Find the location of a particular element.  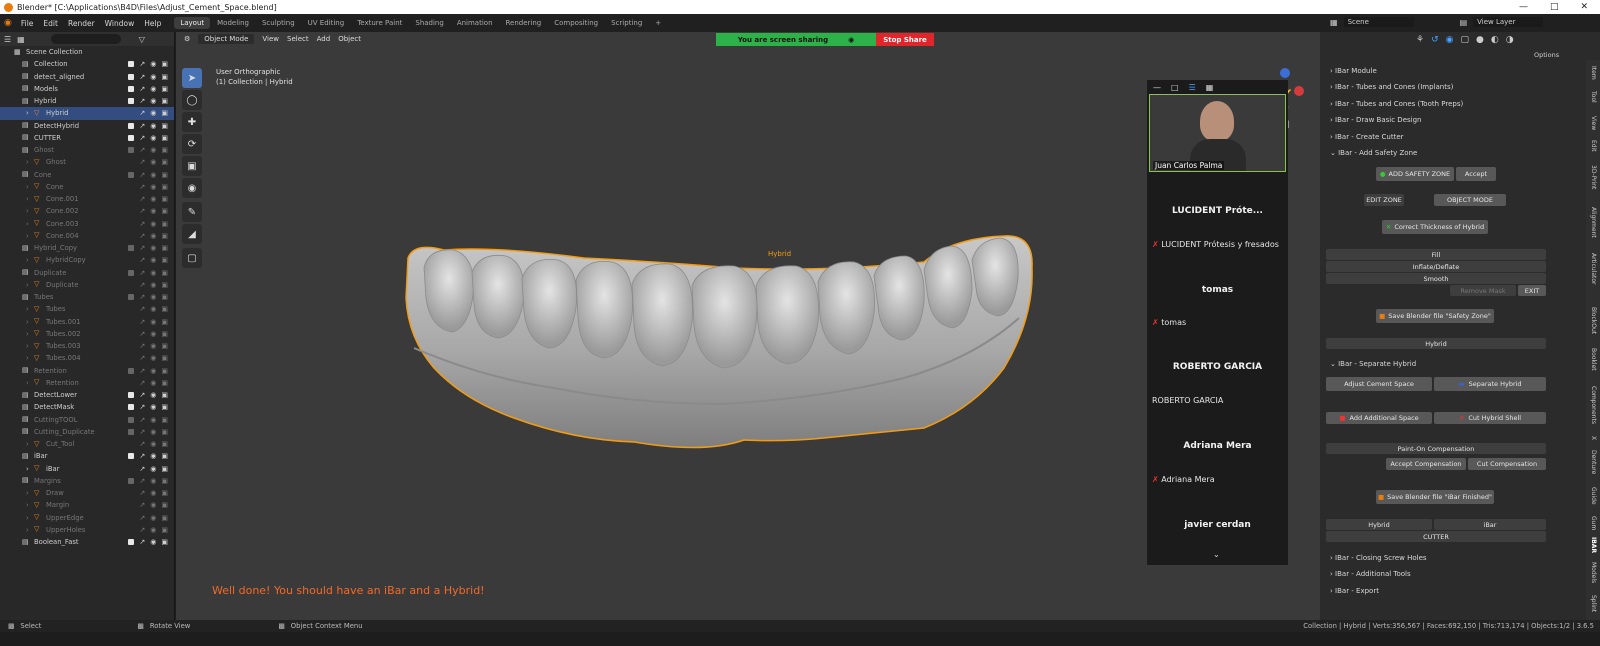

outliner-row: ▤ Hybrid_Copy ↗ ◉ ▣ is located at coordinates (87, 248).